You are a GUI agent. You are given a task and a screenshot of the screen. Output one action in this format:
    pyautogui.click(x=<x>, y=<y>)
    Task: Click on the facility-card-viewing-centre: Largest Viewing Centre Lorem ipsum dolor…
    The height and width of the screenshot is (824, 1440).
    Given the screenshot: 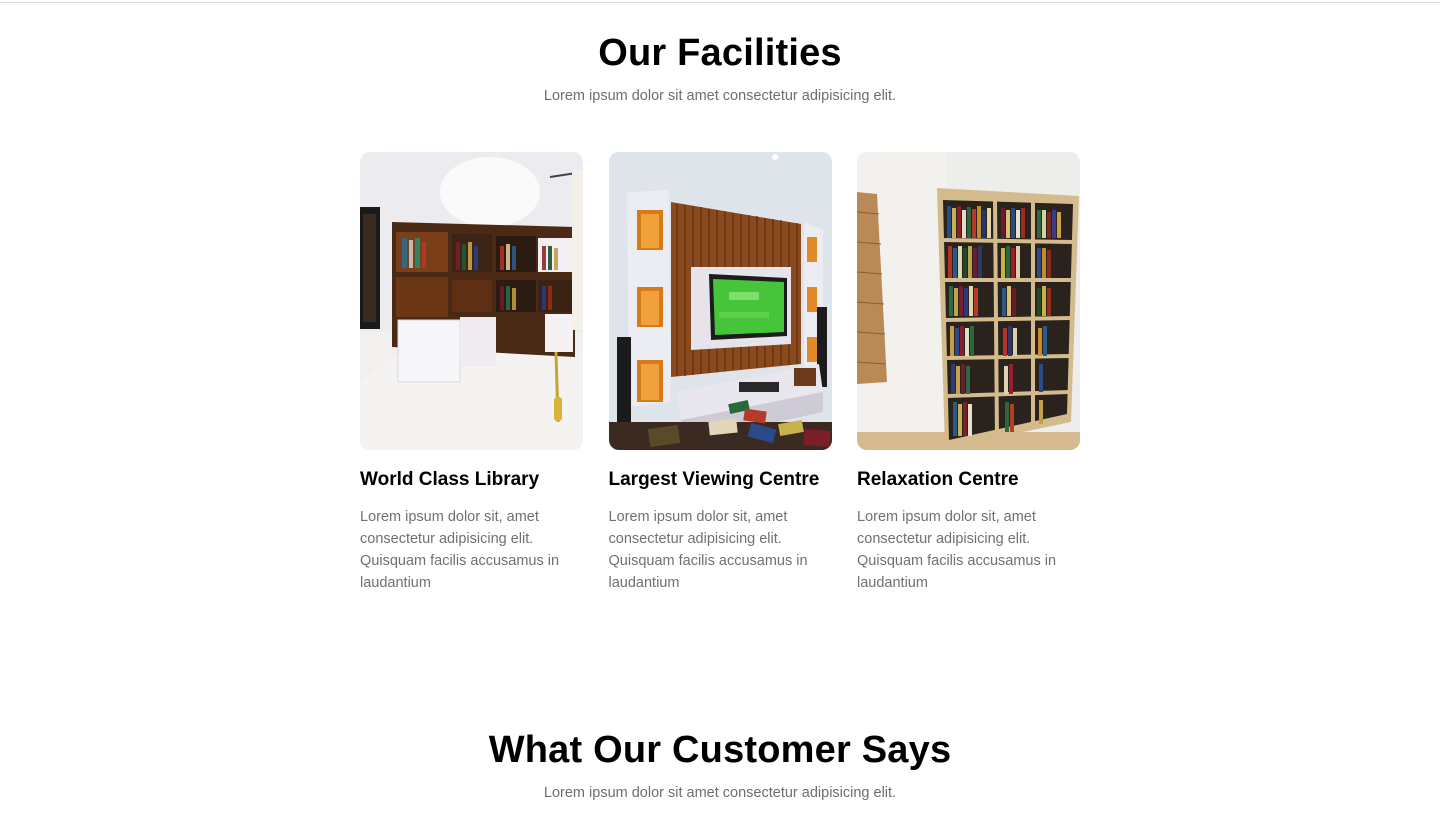 What is the action you would take?
    pyautogui.click(x=720, y=373)
    